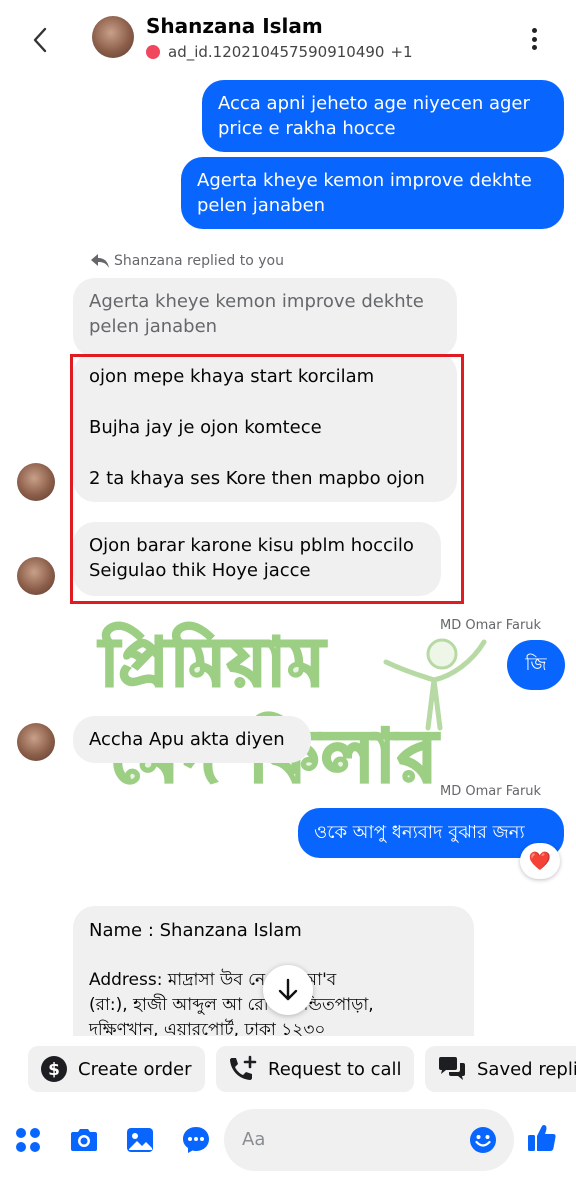 The width and height of the screenshot is (576, 1178). I want to click on messenger-bubble-icon, so click(196, 1140).